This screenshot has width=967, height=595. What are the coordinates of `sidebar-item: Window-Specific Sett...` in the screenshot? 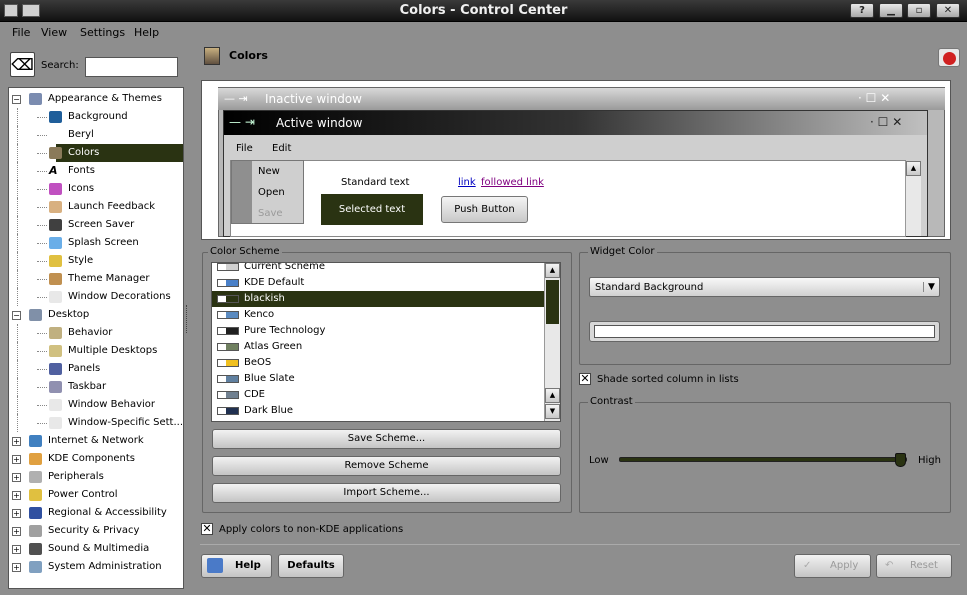 It's located at (96, 423).